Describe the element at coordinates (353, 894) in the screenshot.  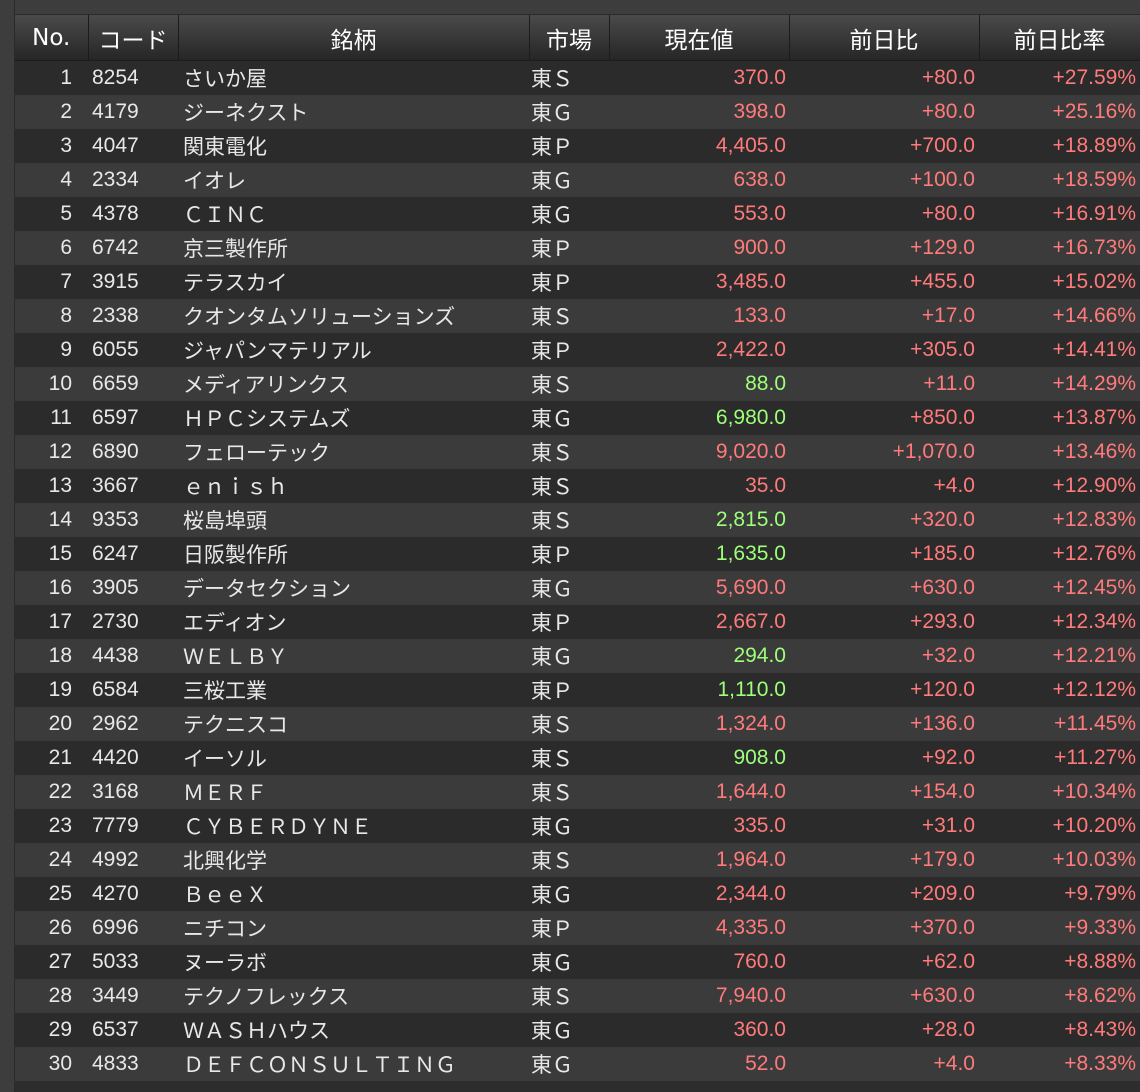
I see `stock-name-cell: ＢｅｅＸ` at that location.